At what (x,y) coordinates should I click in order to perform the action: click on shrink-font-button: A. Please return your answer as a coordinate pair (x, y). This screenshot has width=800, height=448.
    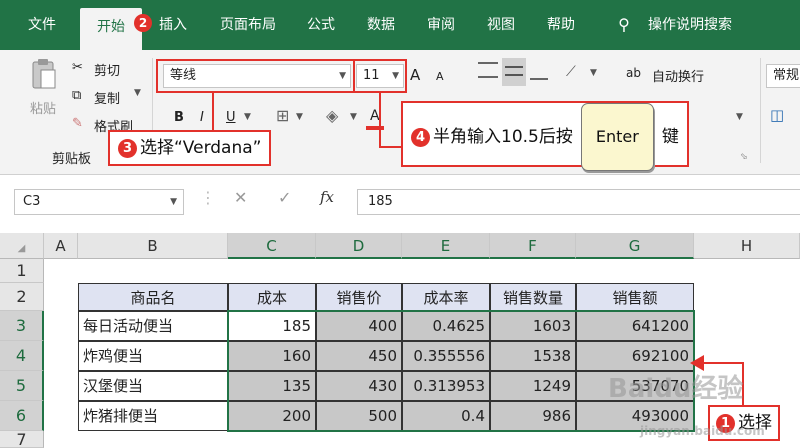
    Looking at the image, I should click on (440, 76).